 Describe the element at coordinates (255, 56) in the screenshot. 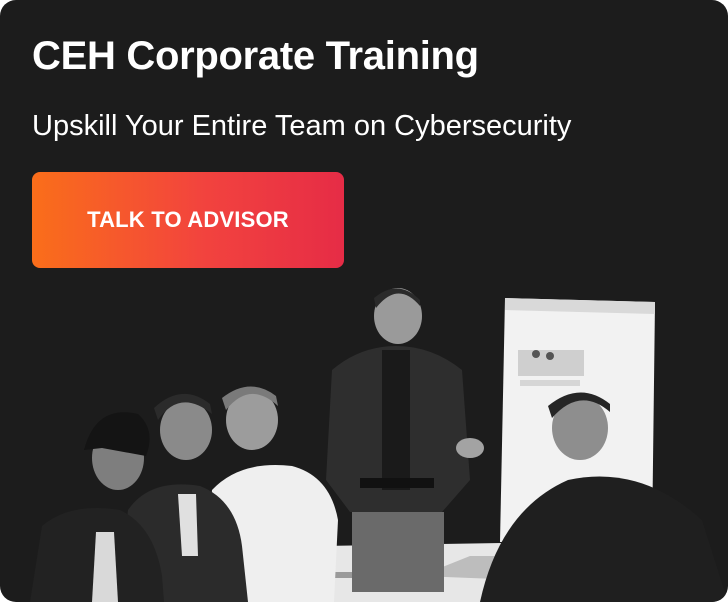

I see `banner-title: CEH Corporate Training` at that location.